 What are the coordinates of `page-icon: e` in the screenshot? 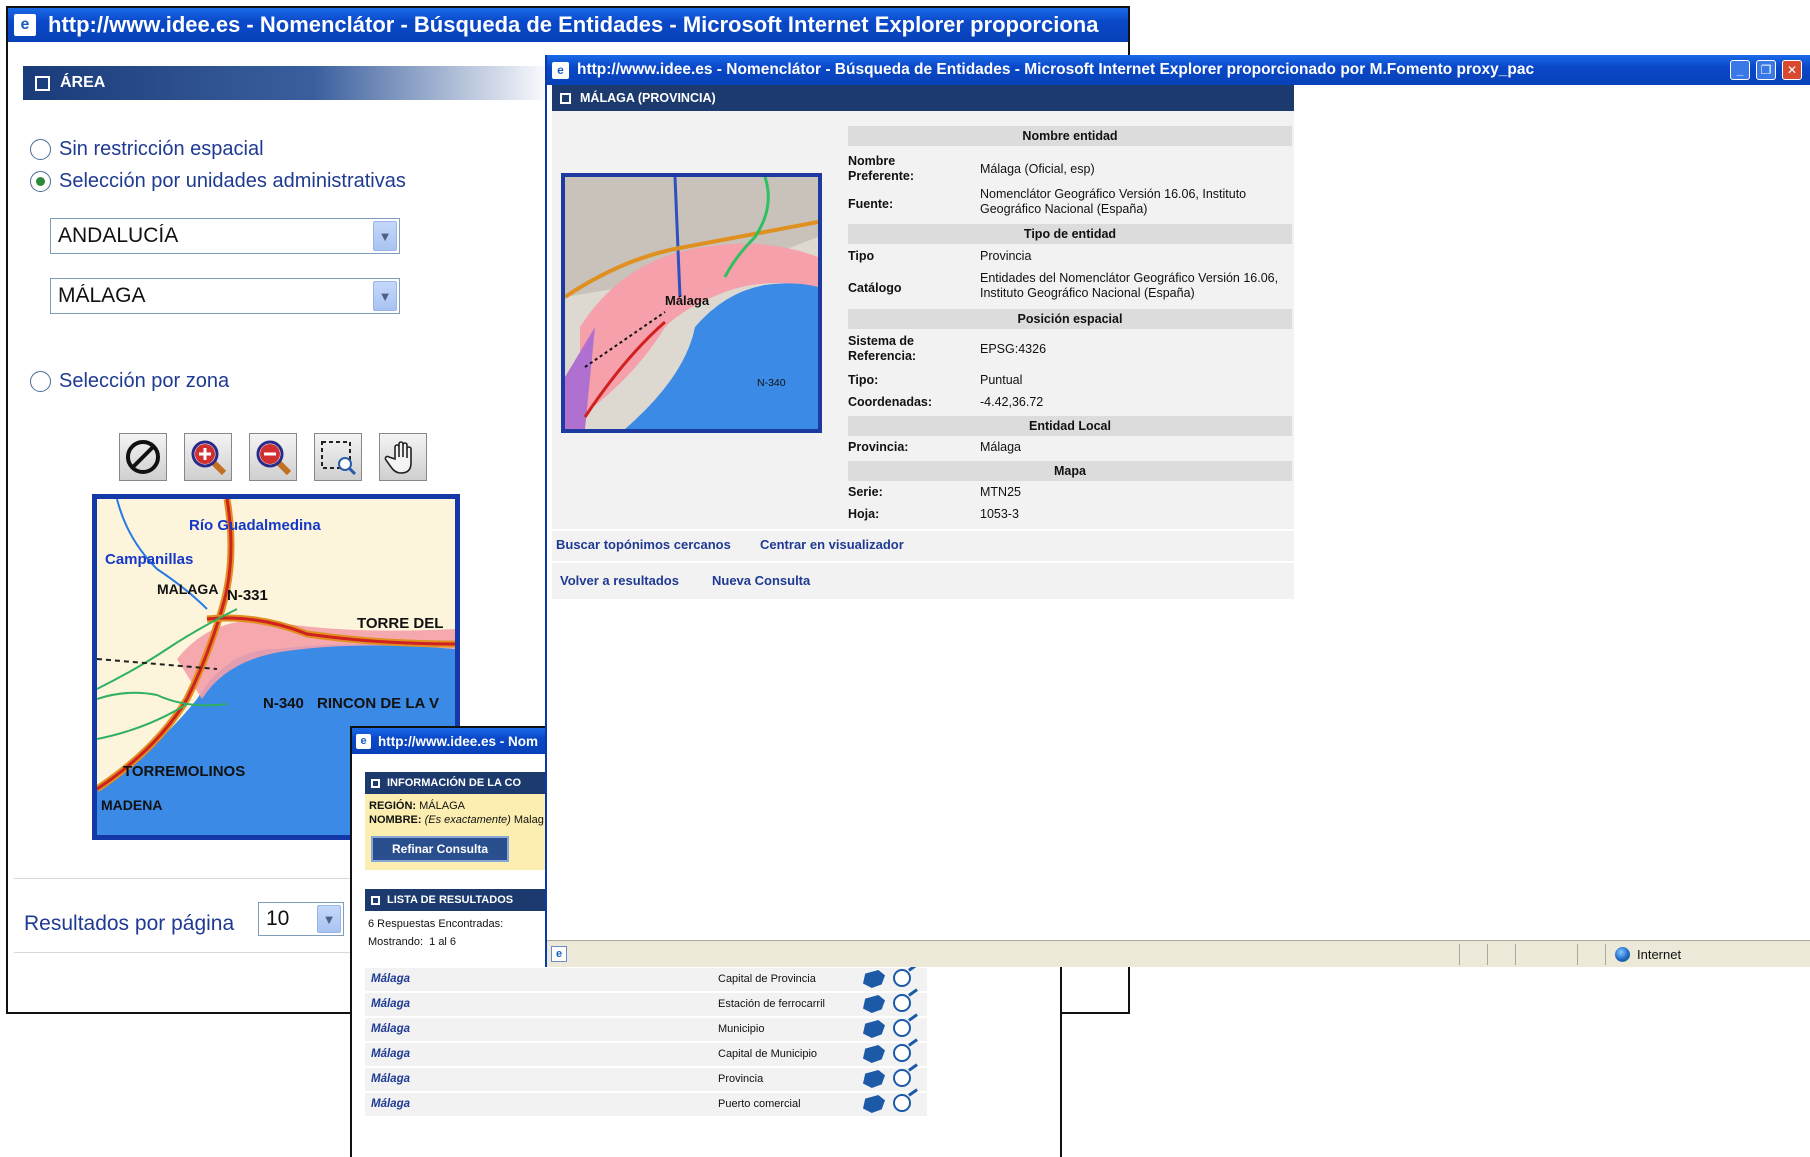 It's located at (559, 954).